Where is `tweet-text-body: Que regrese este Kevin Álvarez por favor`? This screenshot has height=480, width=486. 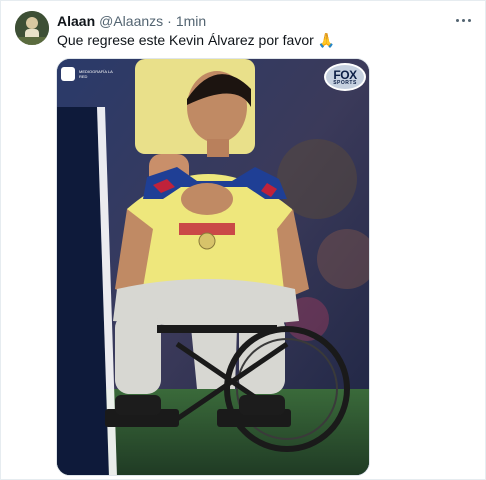 tweet-text-body: Que regrese este Kevin Álvarez por favor is located at coordinates (185, 40).